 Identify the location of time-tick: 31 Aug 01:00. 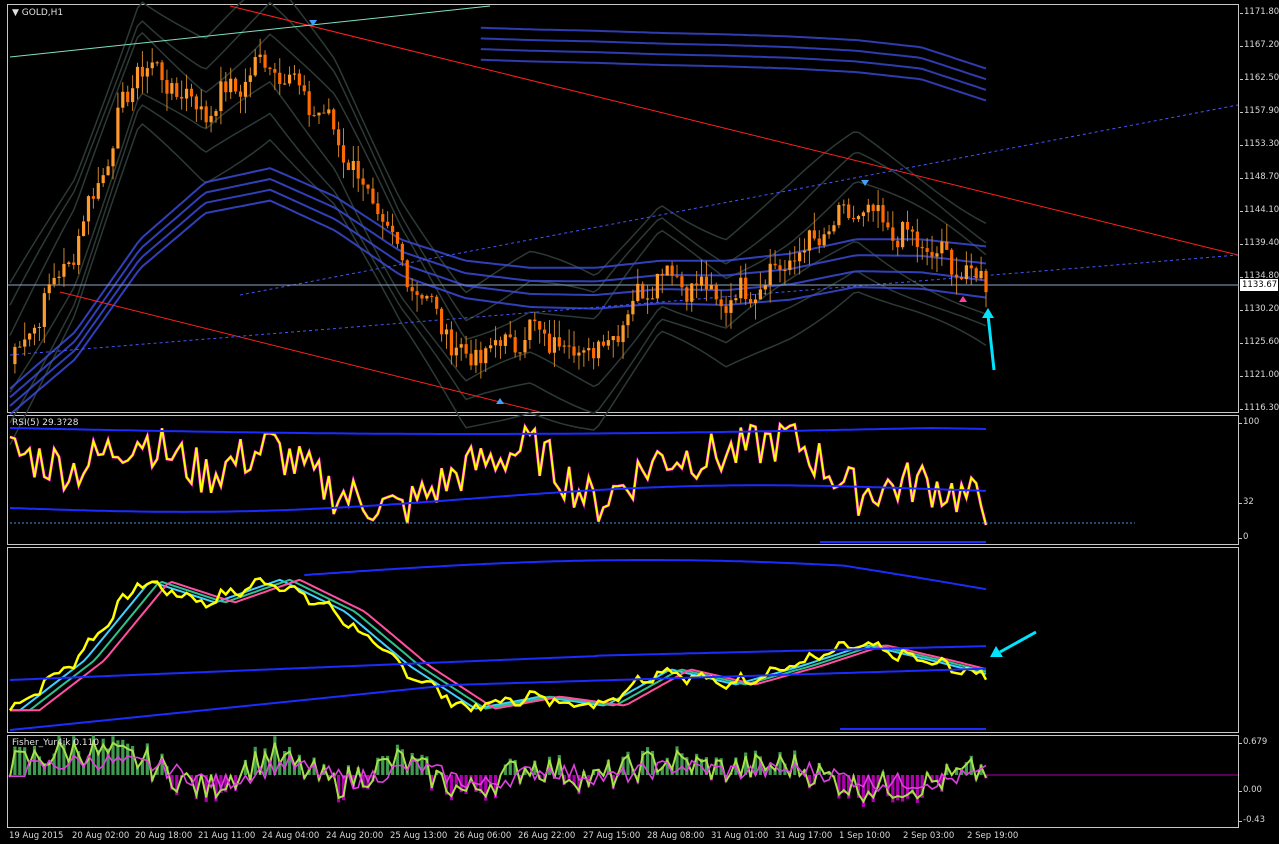
(740, 836).